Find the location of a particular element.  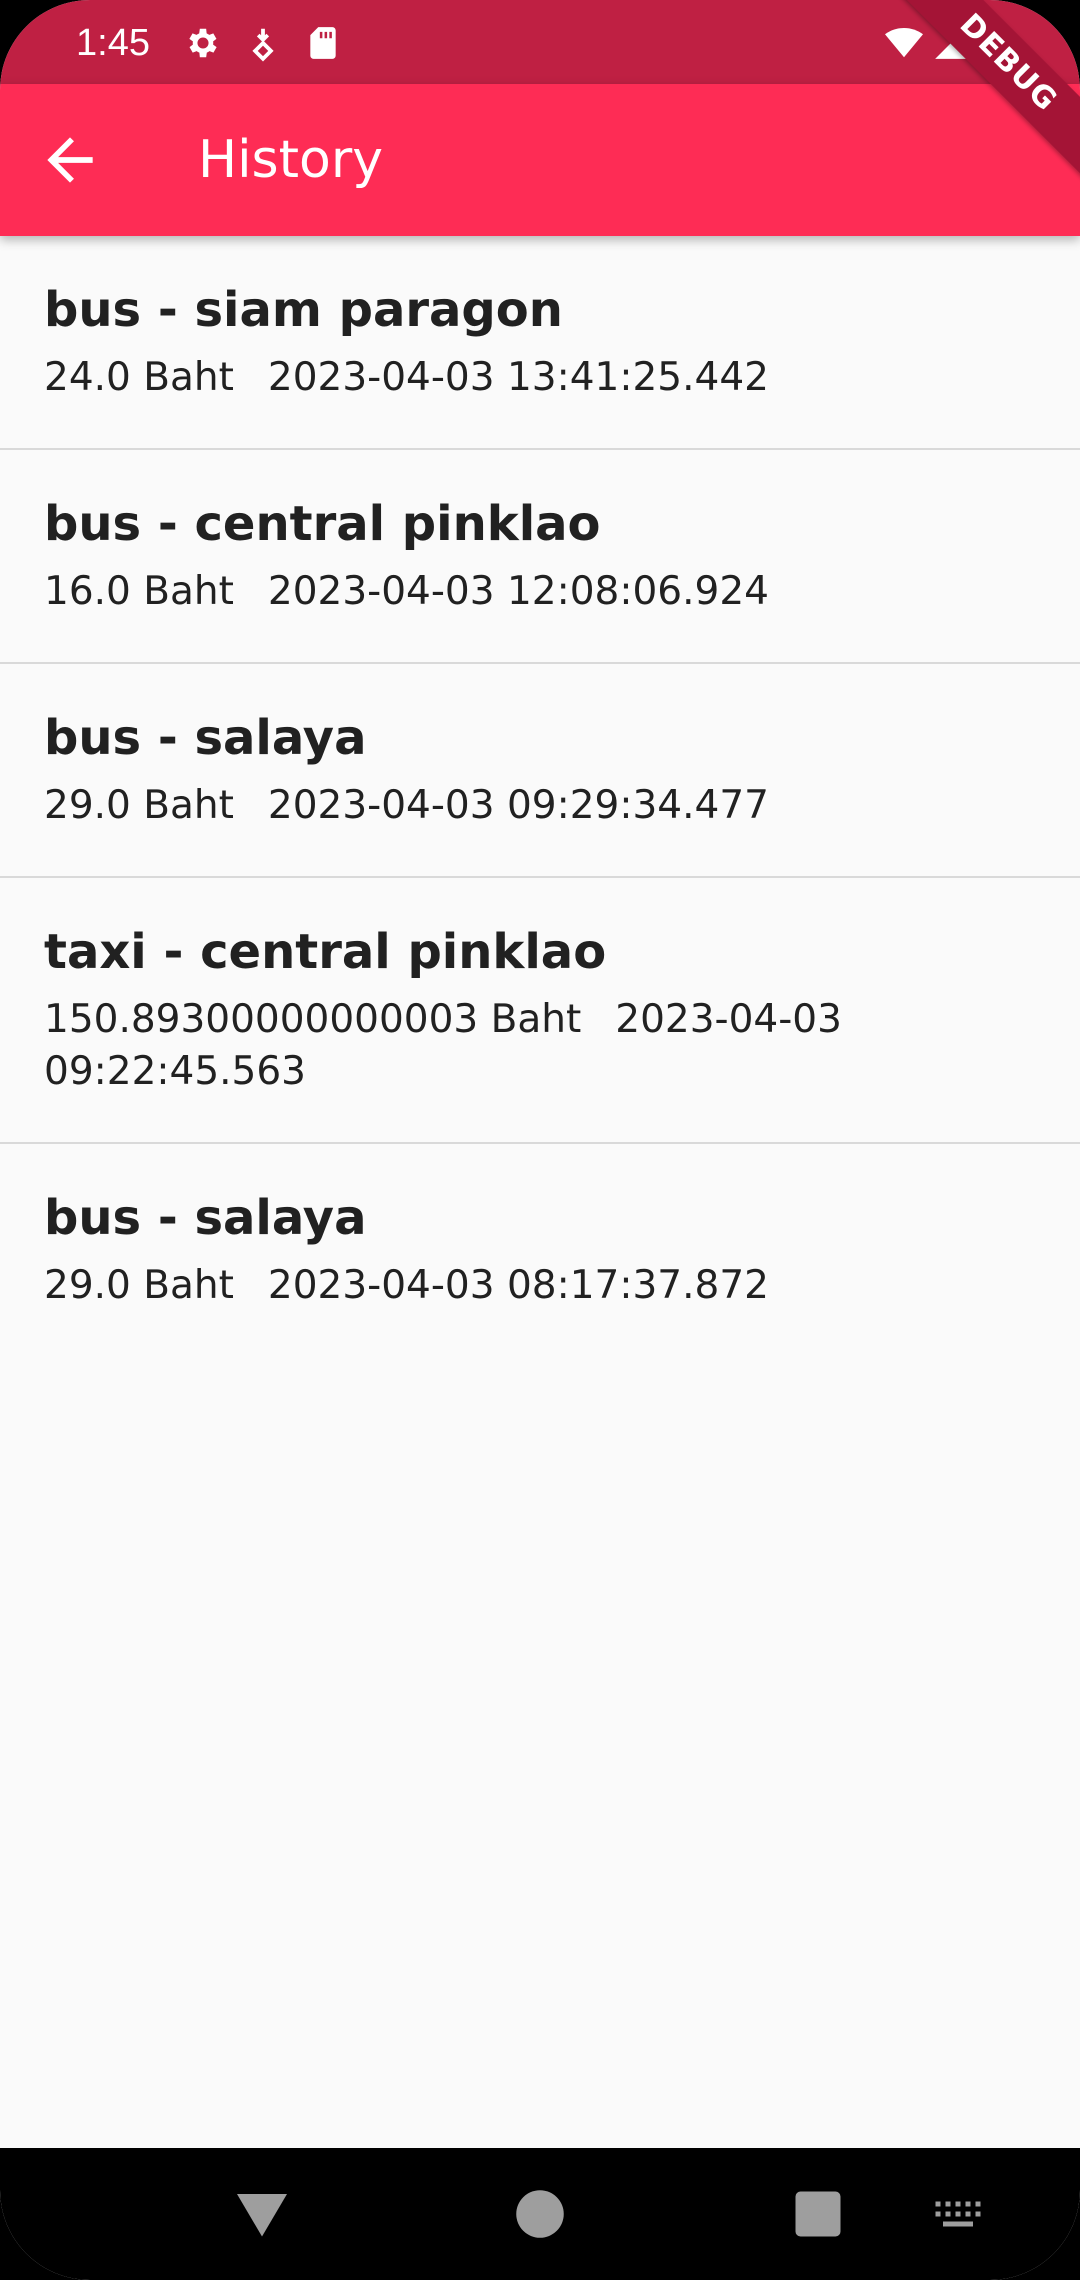

nav-home-button is located at coordinates (540, 2214).